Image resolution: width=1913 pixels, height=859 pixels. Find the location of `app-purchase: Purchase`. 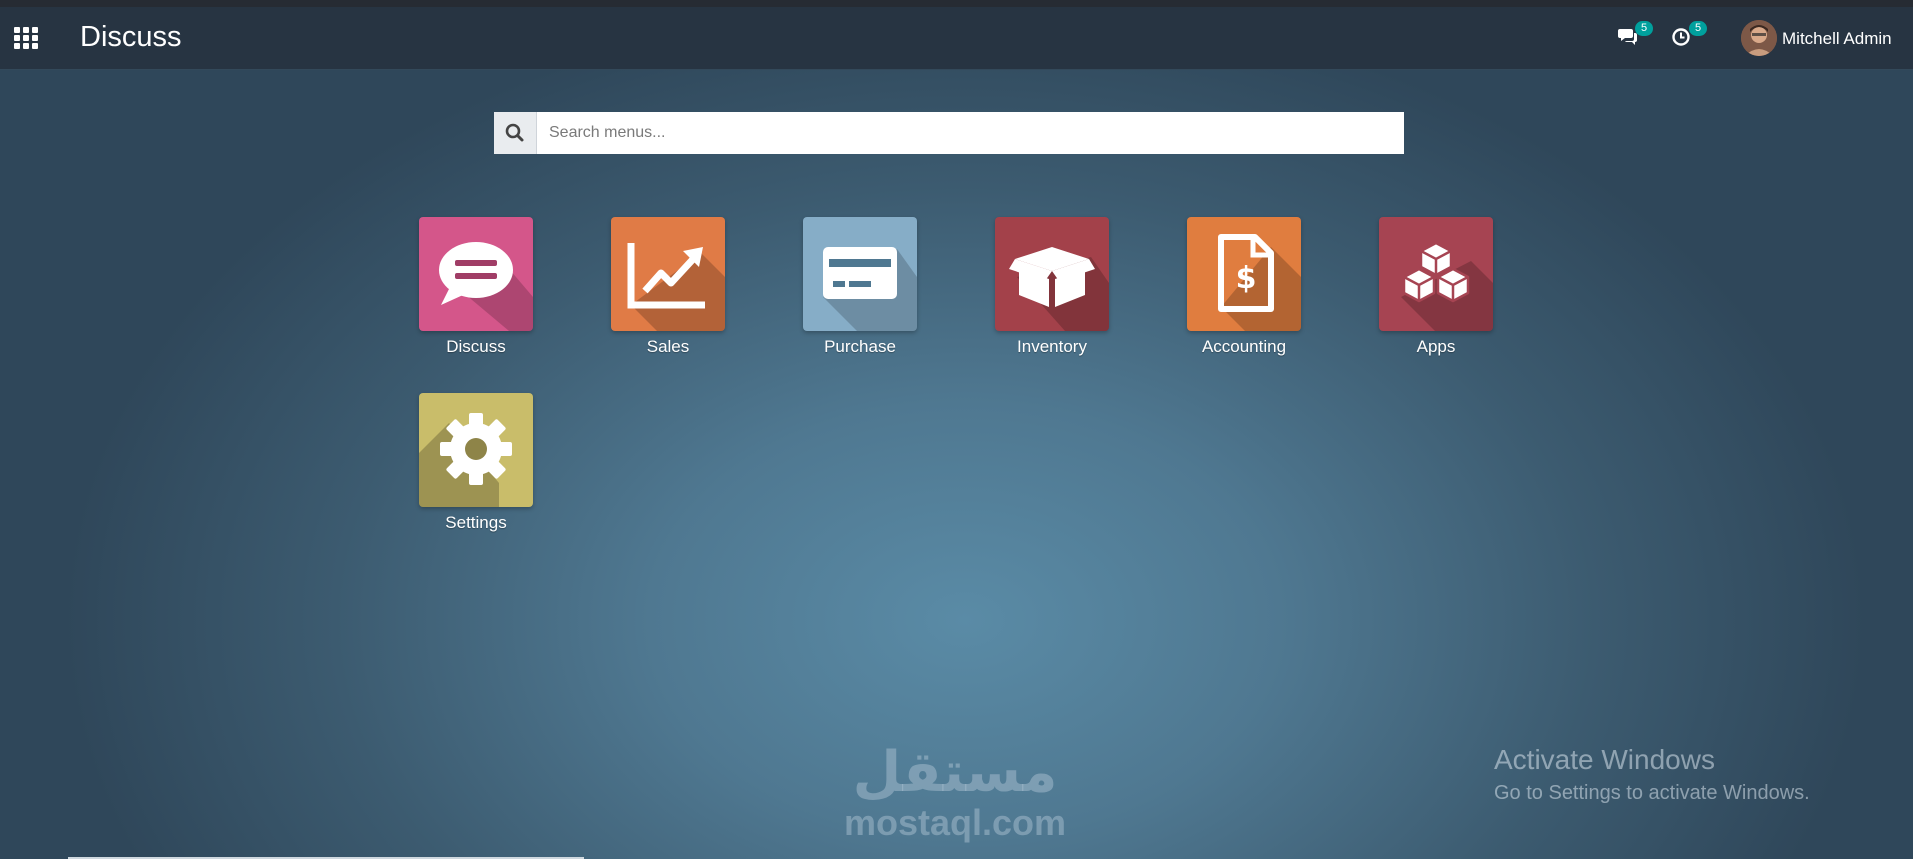

app-purchase: Purchase is located at coordinates (850, 292).